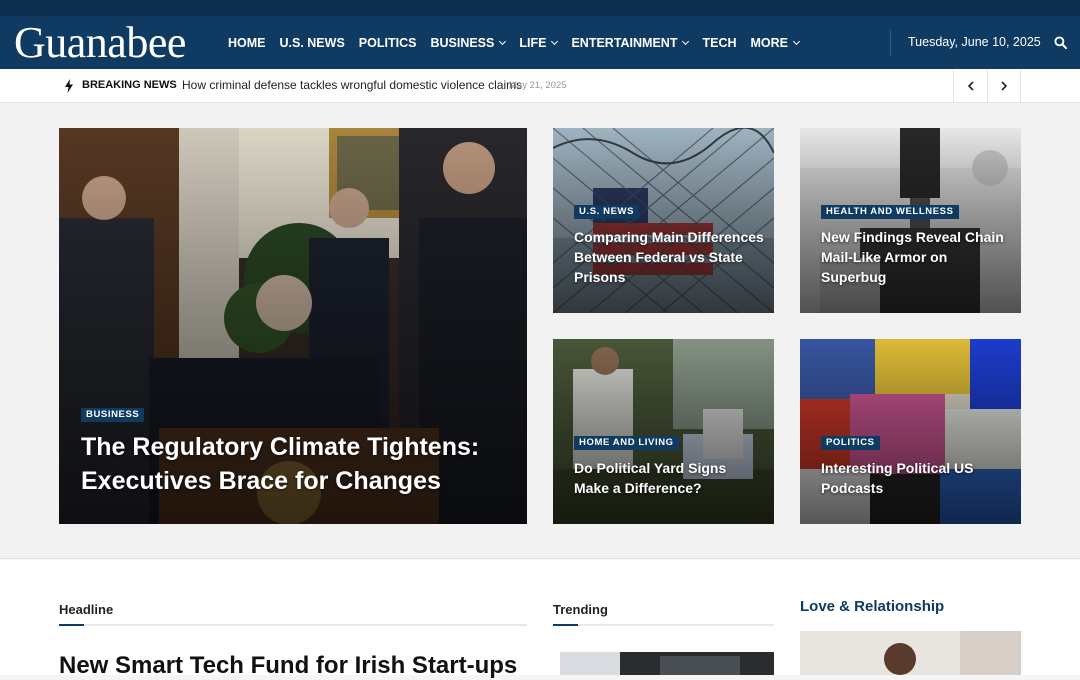 This screenshot has height=680, width=1080. I want to click on nav-politics: POLITICS, so click(388, 42).